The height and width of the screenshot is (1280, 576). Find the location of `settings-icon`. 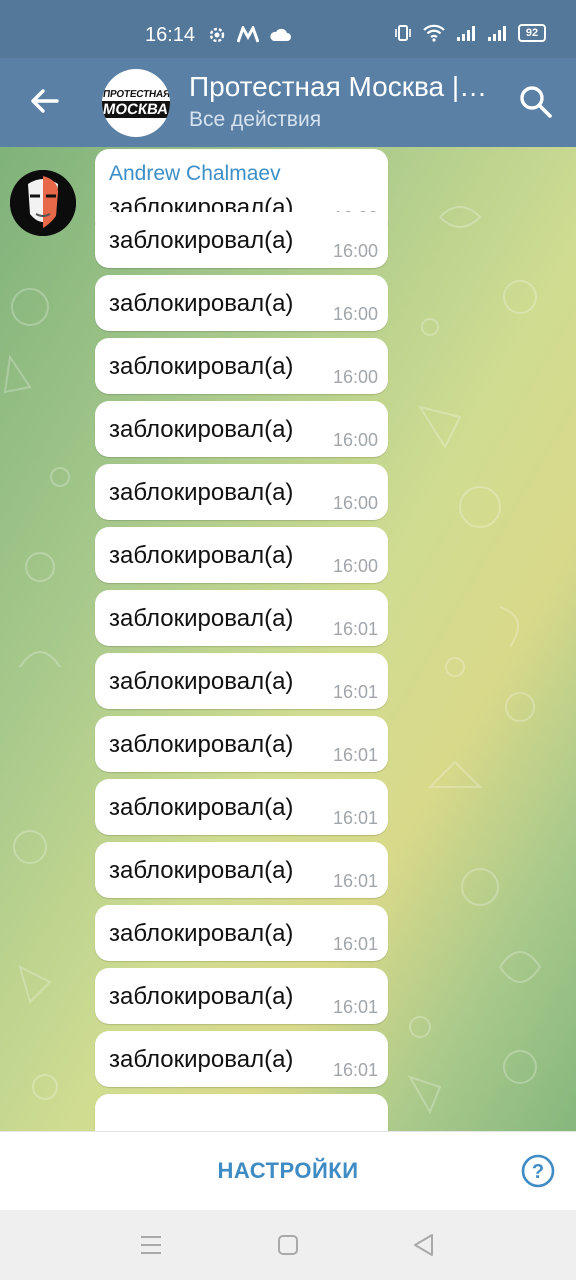

settings-icon is located at coordinates (217, 35).